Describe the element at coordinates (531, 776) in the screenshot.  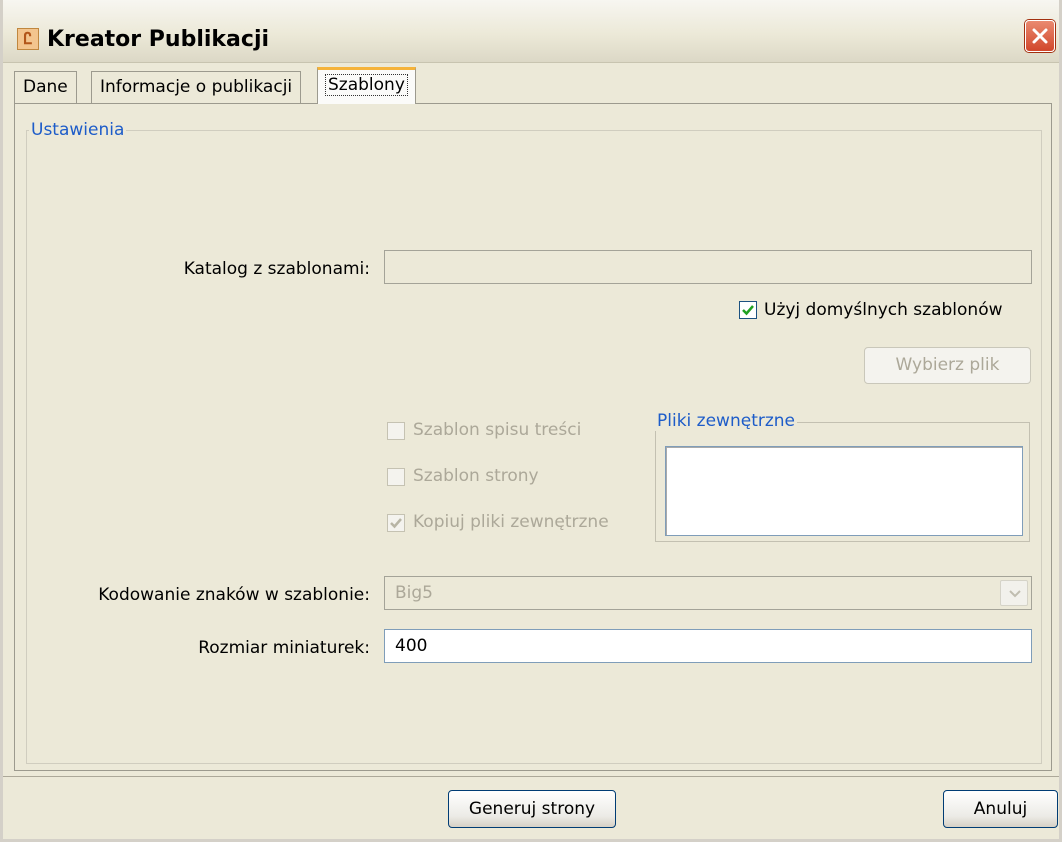
I see `footer-separator` at that location.